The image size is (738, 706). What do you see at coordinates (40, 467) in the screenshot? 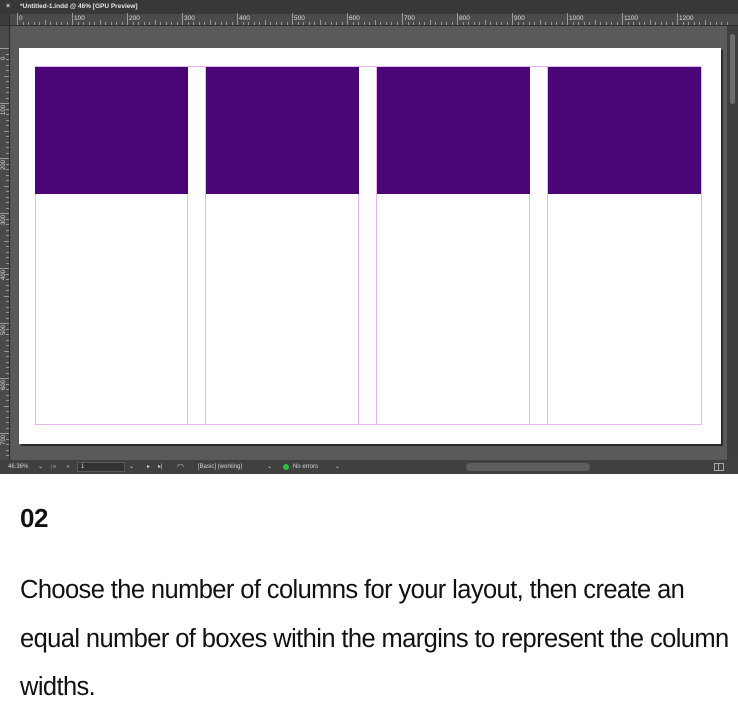
I see `zoom-chevron-down-icon: ⌄` at bounding box center [40, 467].